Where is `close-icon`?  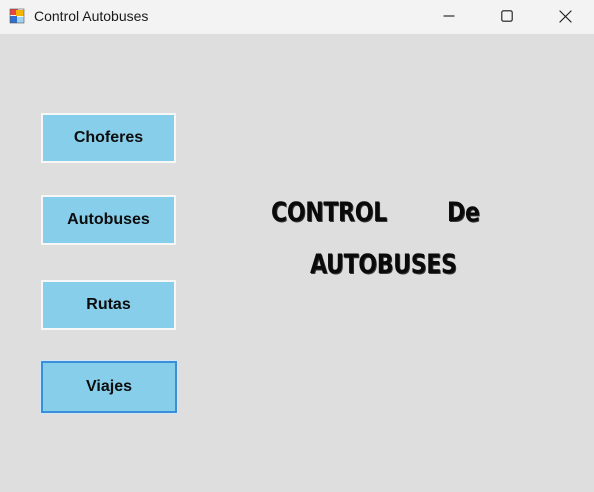
close-icon is located at coordinates (565, 16).